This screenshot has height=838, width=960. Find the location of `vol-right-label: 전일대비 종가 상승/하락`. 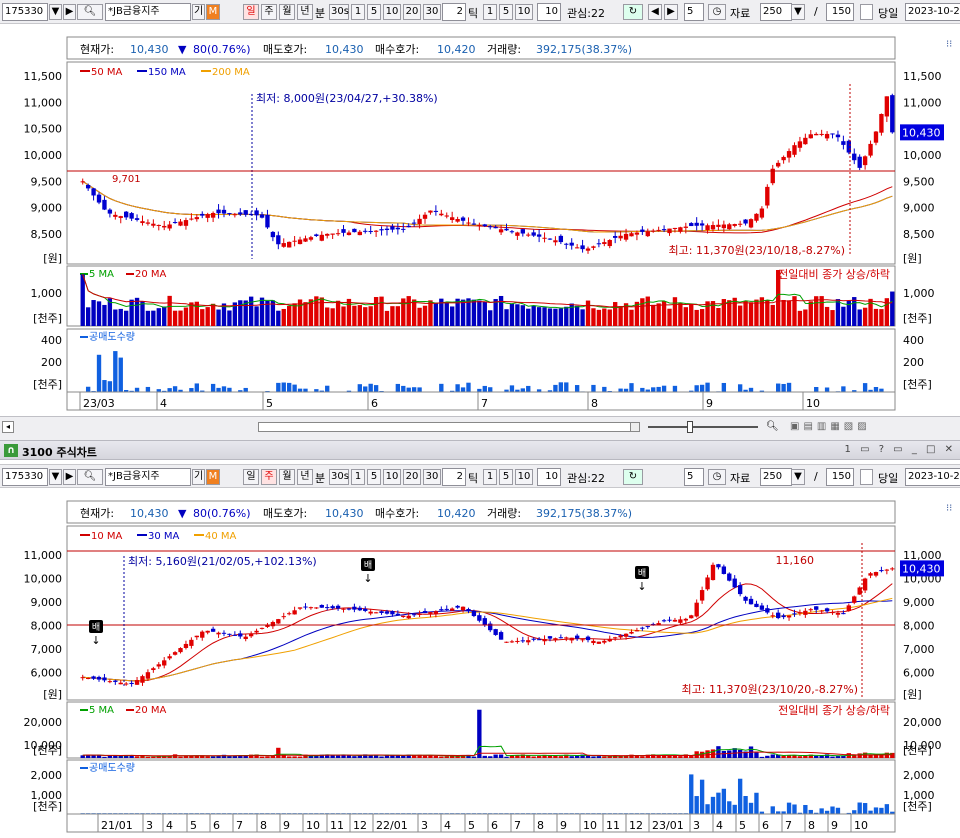

vol-right-label: 전일대비 종가 상승/하락 is located at coordinates (834, 274).